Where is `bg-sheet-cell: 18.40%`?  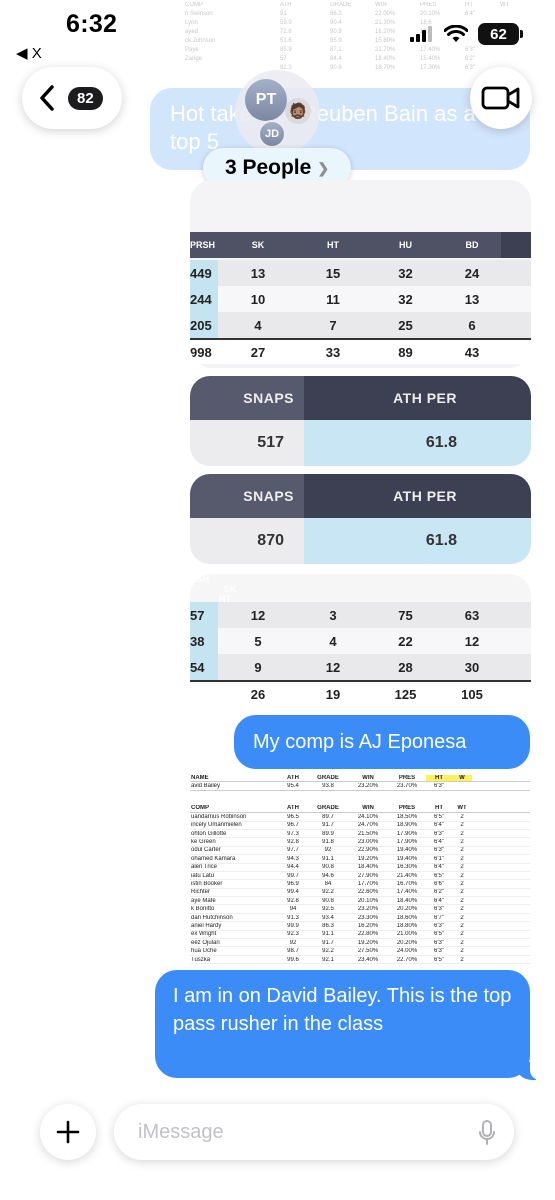
bg-sheet-cell: 18.40% is located at coordinates (385, 58).